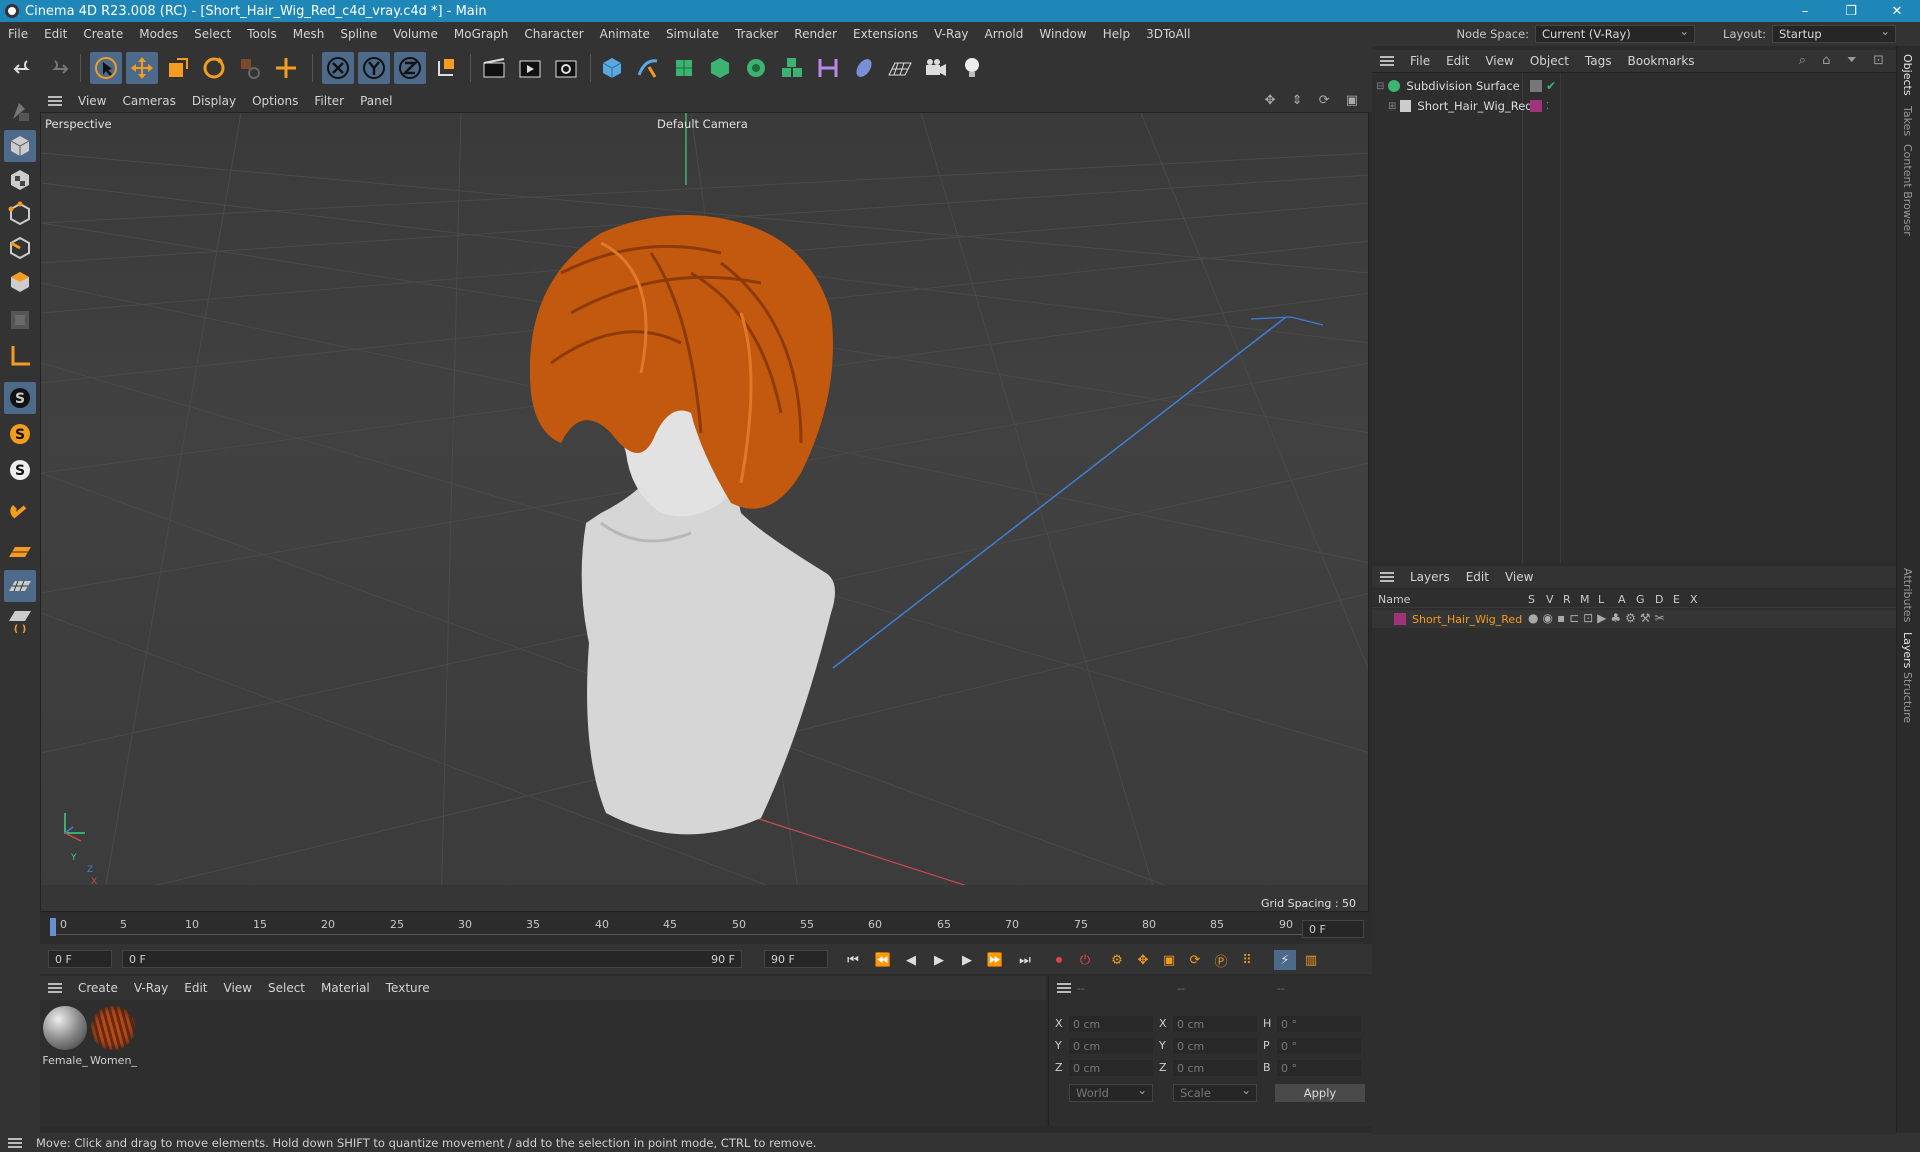 The height and width of the screenshot is (1152, 1920). What do you see at coordinates (1907, 121) in the screenshot?
I see `tab-takes: Takes` at bounding box center [1907, 121].